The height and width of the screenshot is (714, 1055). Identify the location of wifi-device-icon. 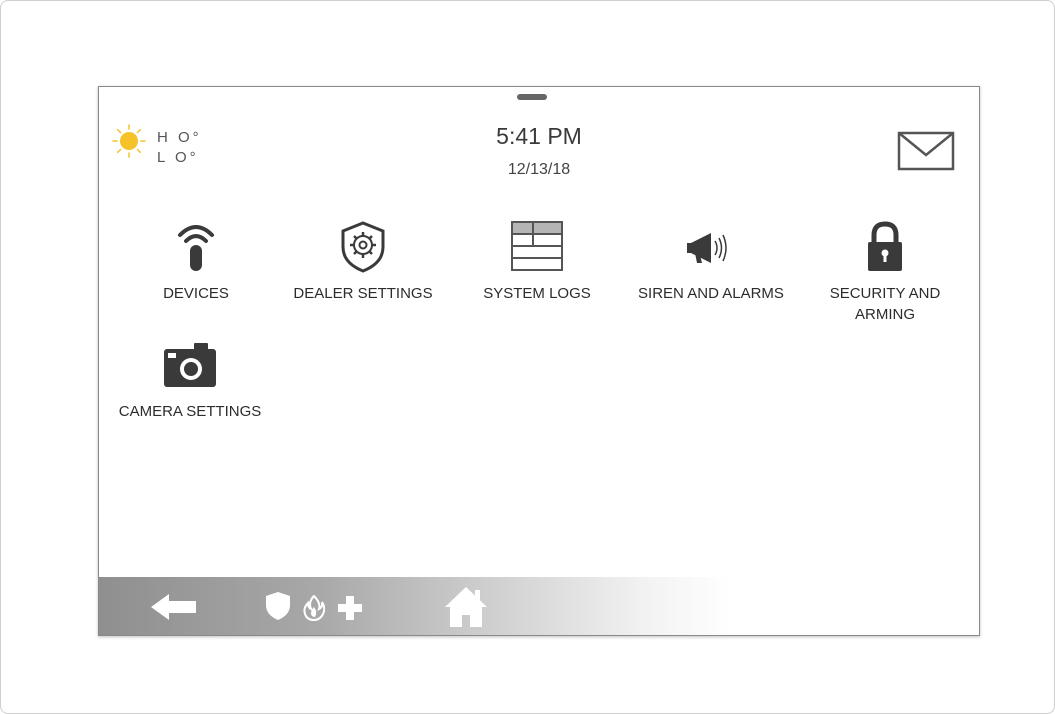
(196, 248).